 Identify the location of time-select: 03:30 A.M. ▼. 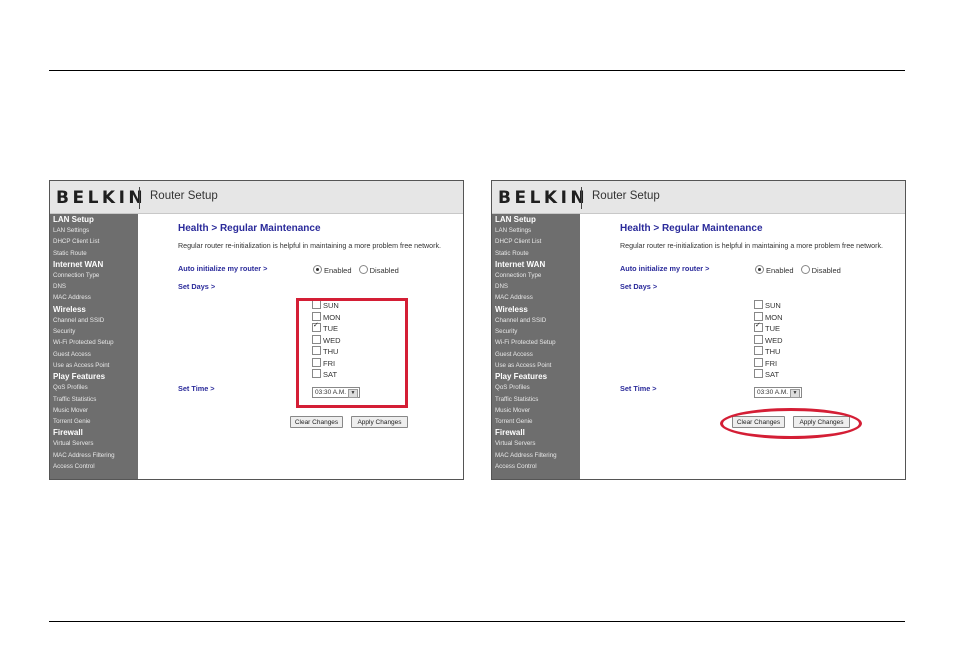
(778, 392).